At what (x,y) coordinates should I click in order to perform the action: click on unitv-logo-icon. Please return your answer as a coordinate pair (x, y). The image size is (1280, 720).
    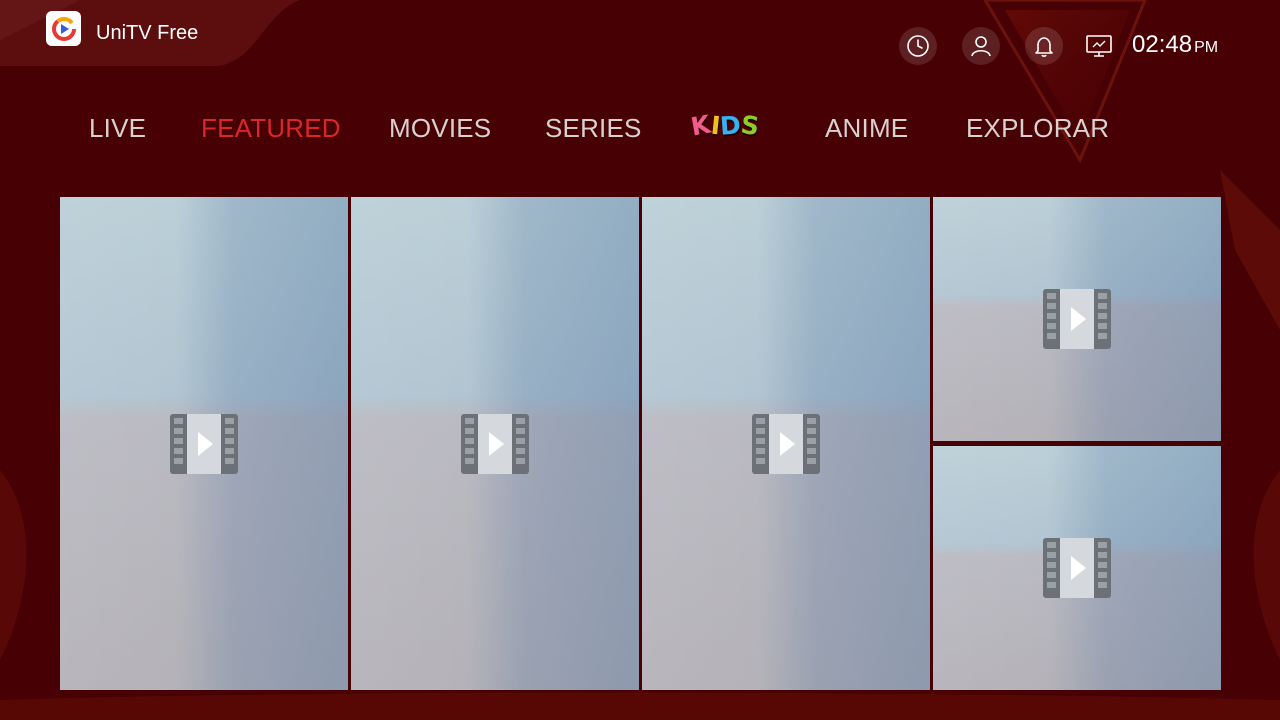
    Looking at the image, I should click on (63, 28).